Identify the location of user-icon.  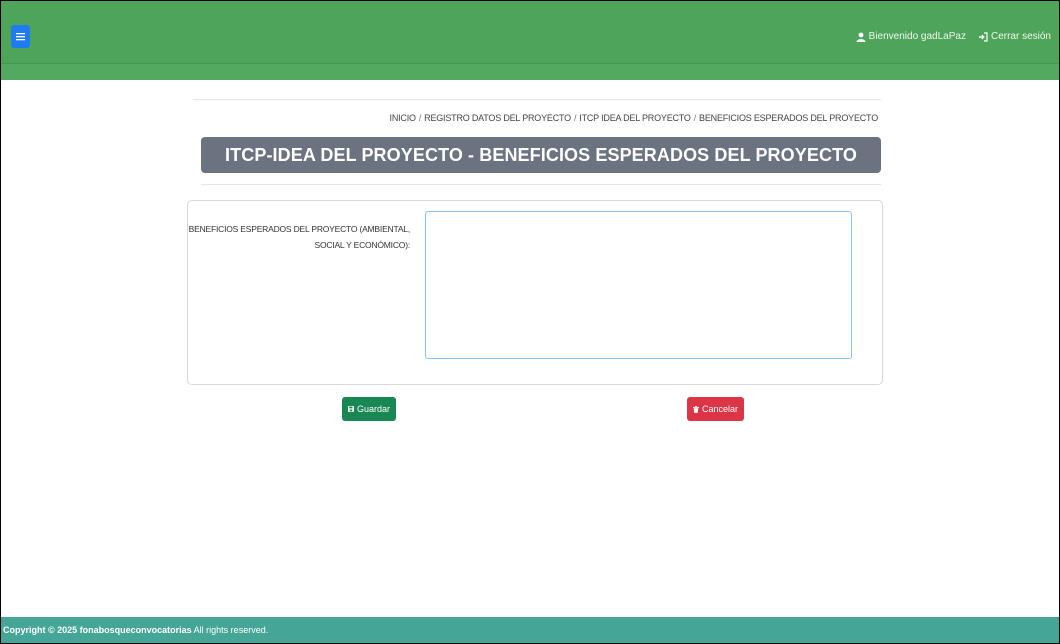
(861, 37).